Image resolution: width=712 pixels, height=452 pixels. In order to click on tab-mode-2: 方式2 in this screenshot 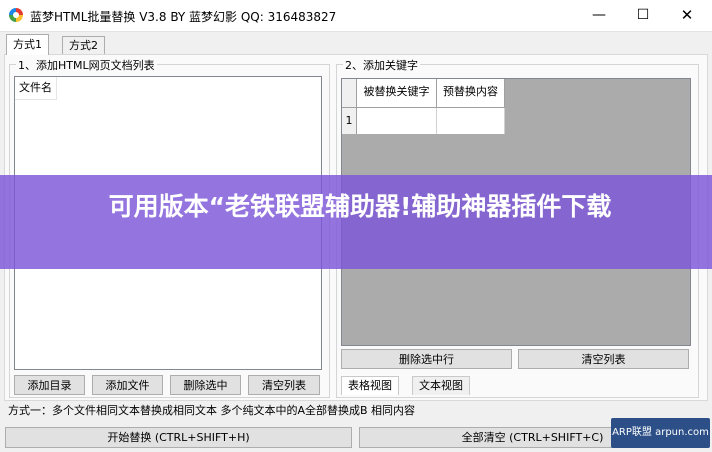, I will do `click(83, 45)`.